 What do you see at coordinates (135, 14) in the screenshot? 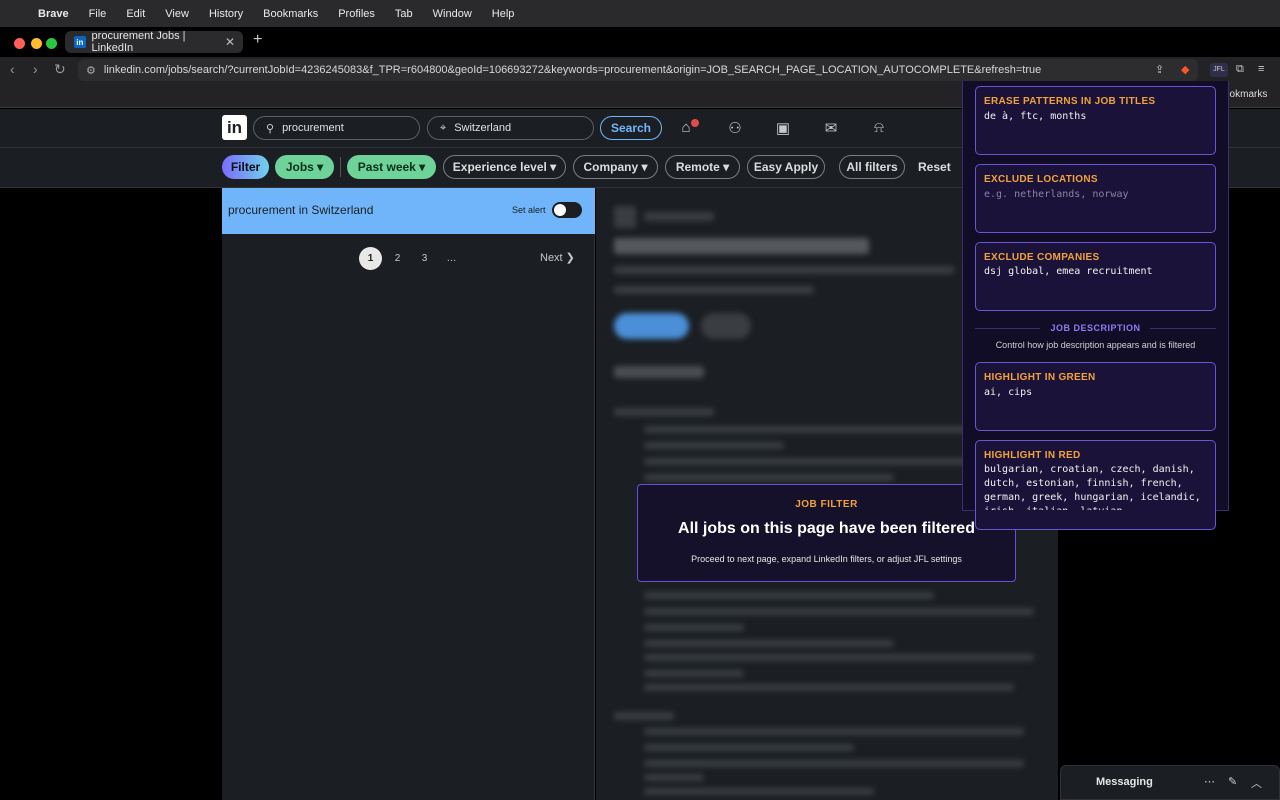
I see `menu-edit: Edit` at bounding box center [135, 14].